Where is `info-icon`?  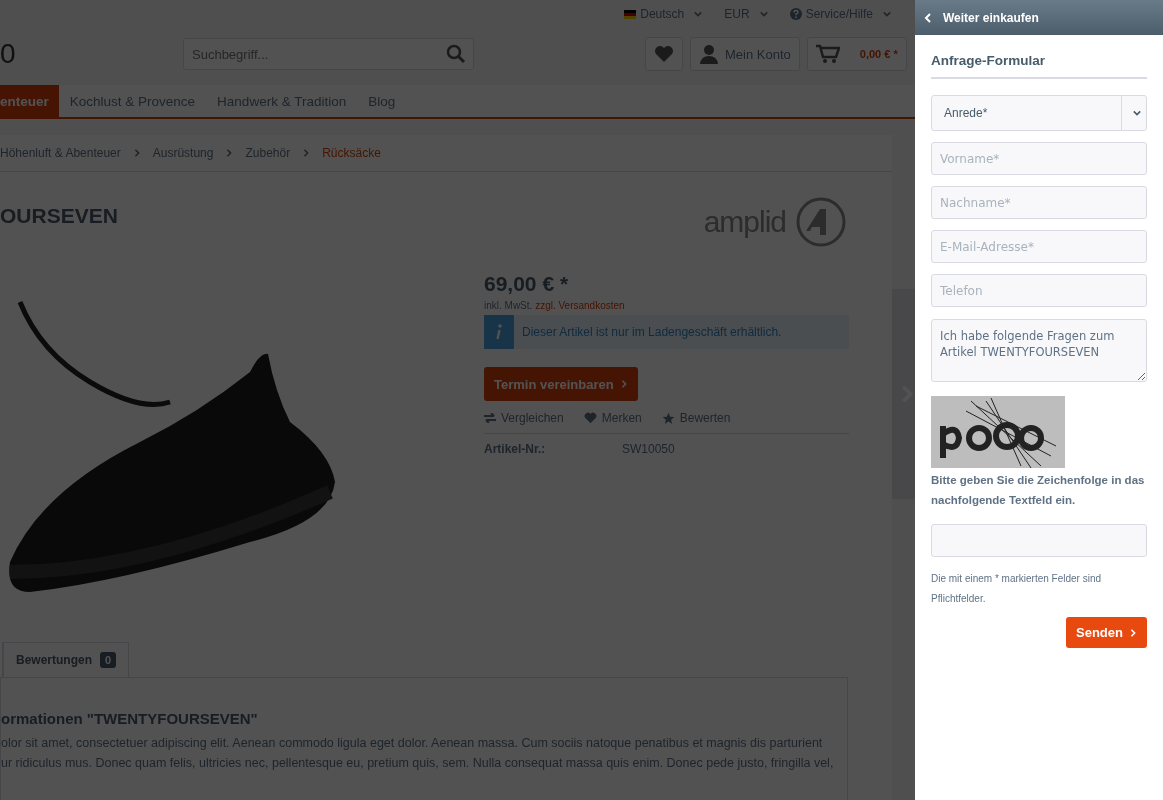
info-icon is located at coordinates (499, 332).